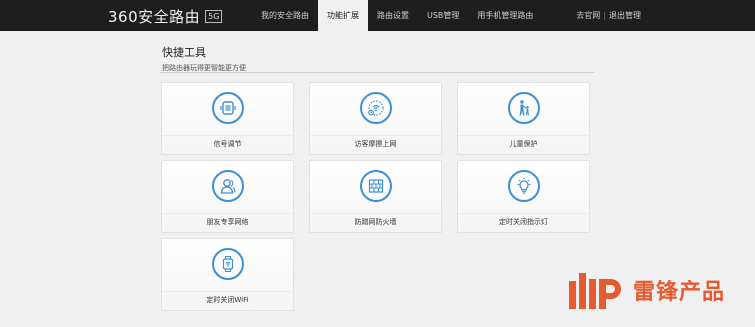  Describe the element at coordinates (154, 16) in the screenshot. I see `brand-title: 360安全路由` at that location.